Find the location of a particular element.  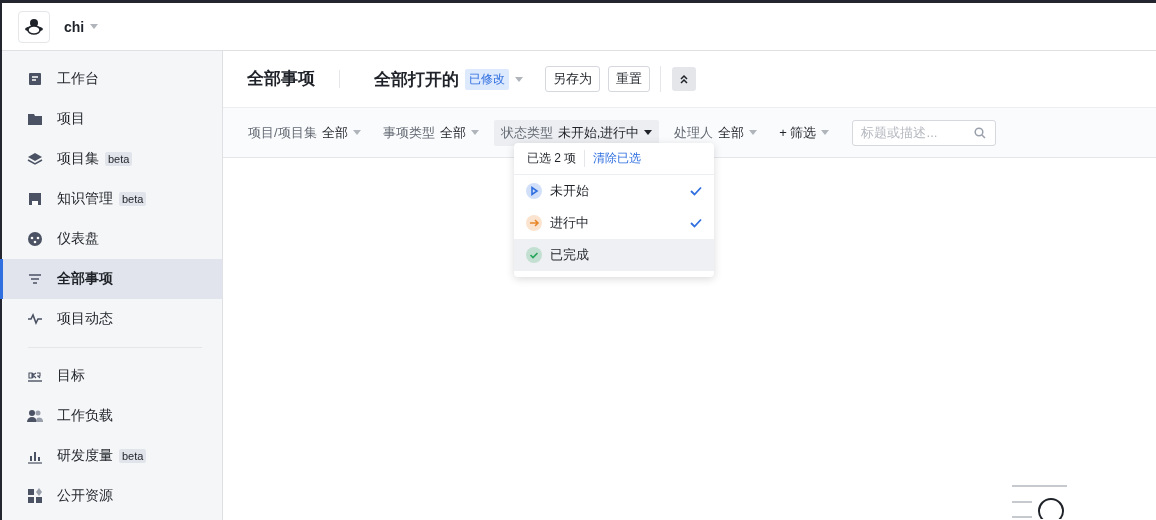

people-icon is located at coordinates (35, 416).